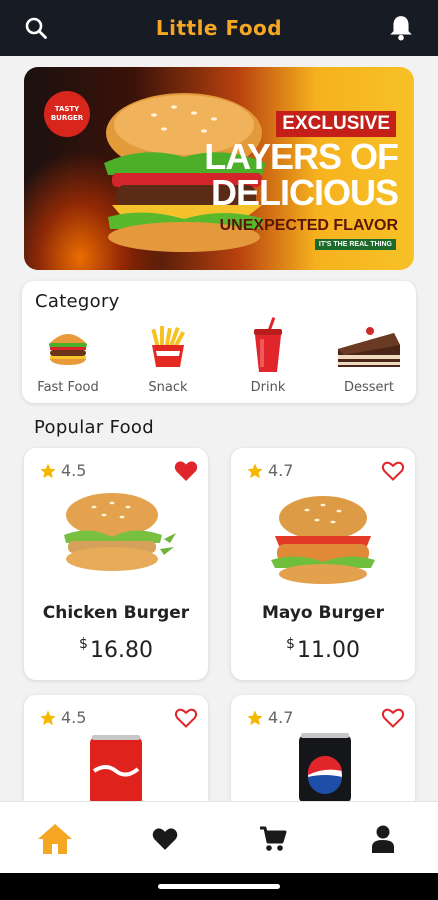 This screenshot has width=438, height=900. What do you see at coordinates (355, 244) in the screenshot?
I see `banner-tagline: IT'S THE REAL THING` at bounding box center [355, 244].